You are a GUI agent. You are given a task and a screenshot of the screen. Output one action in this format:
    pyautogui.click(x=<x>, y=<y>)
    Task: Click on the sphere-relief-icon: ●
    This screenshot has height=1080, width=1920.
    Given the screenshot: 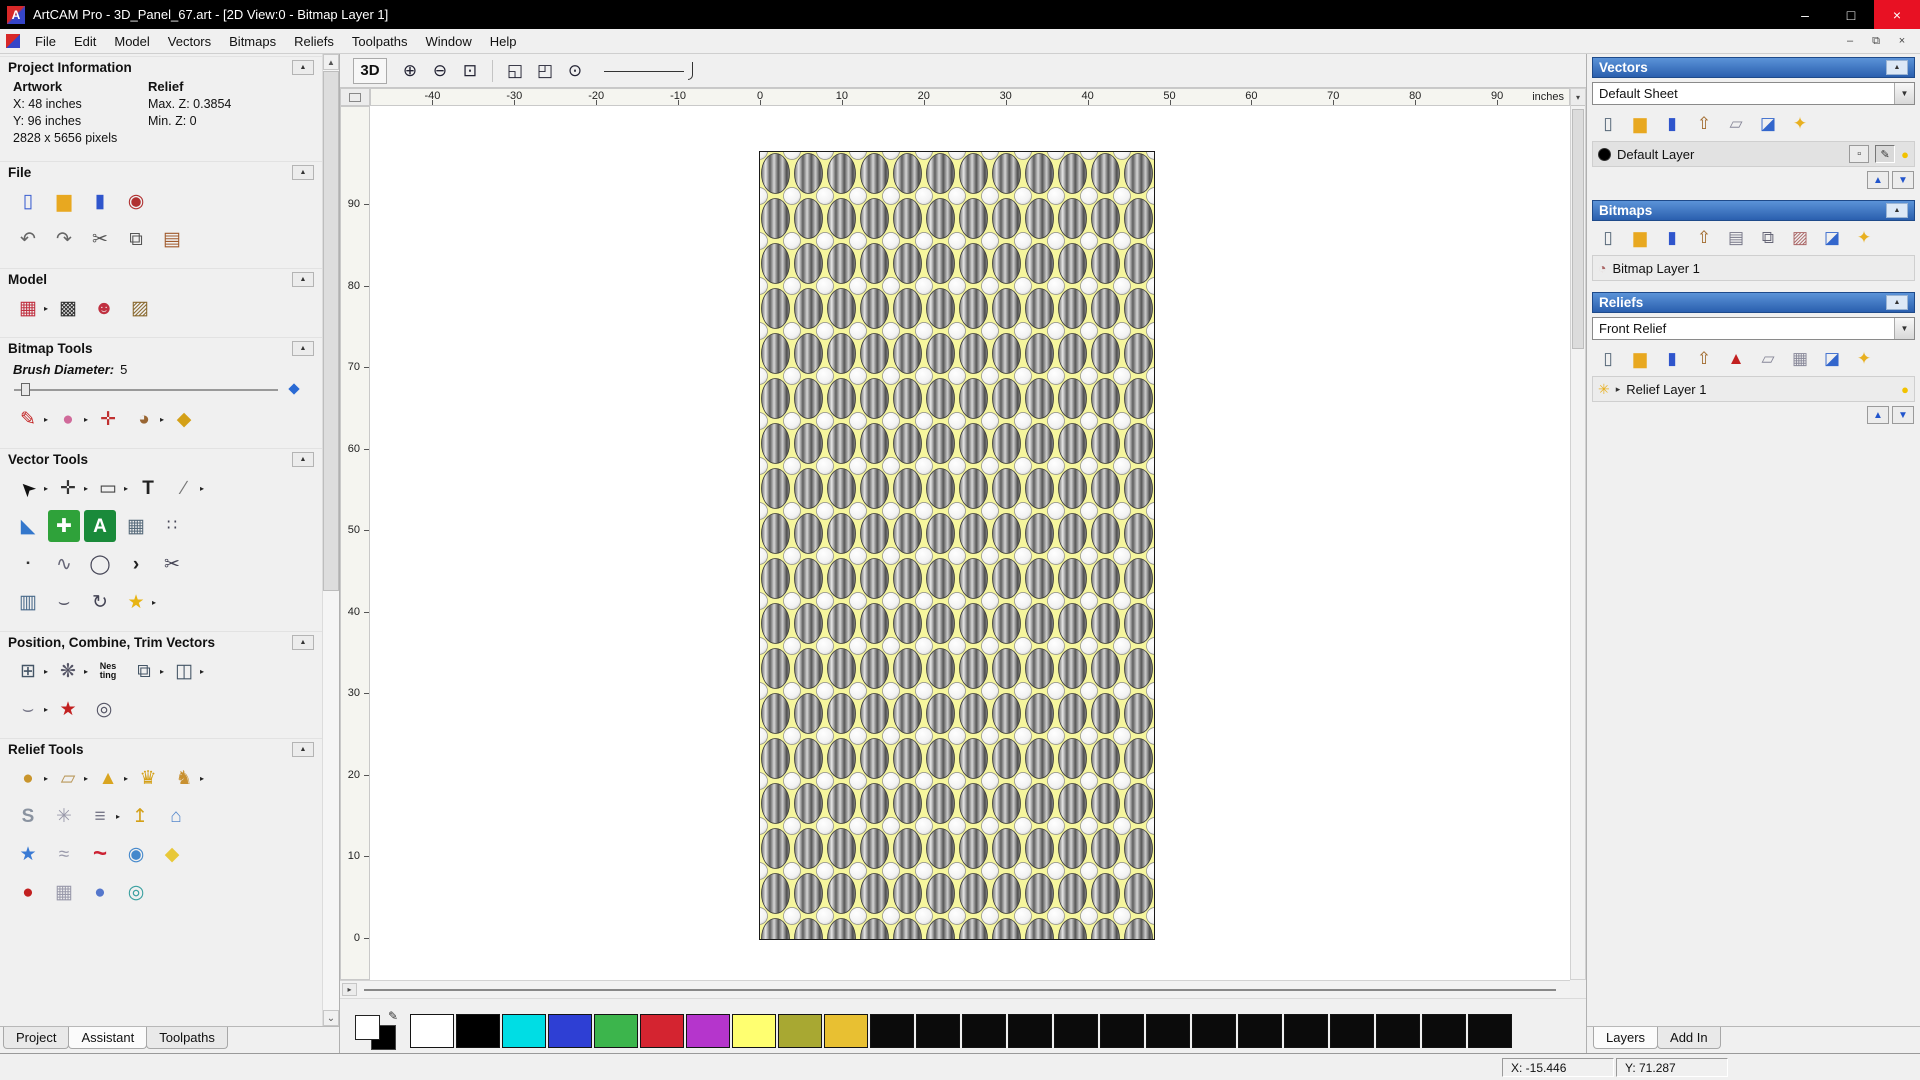 What is the action you would take?
    pyautogui.click(x=100, y=892)
    